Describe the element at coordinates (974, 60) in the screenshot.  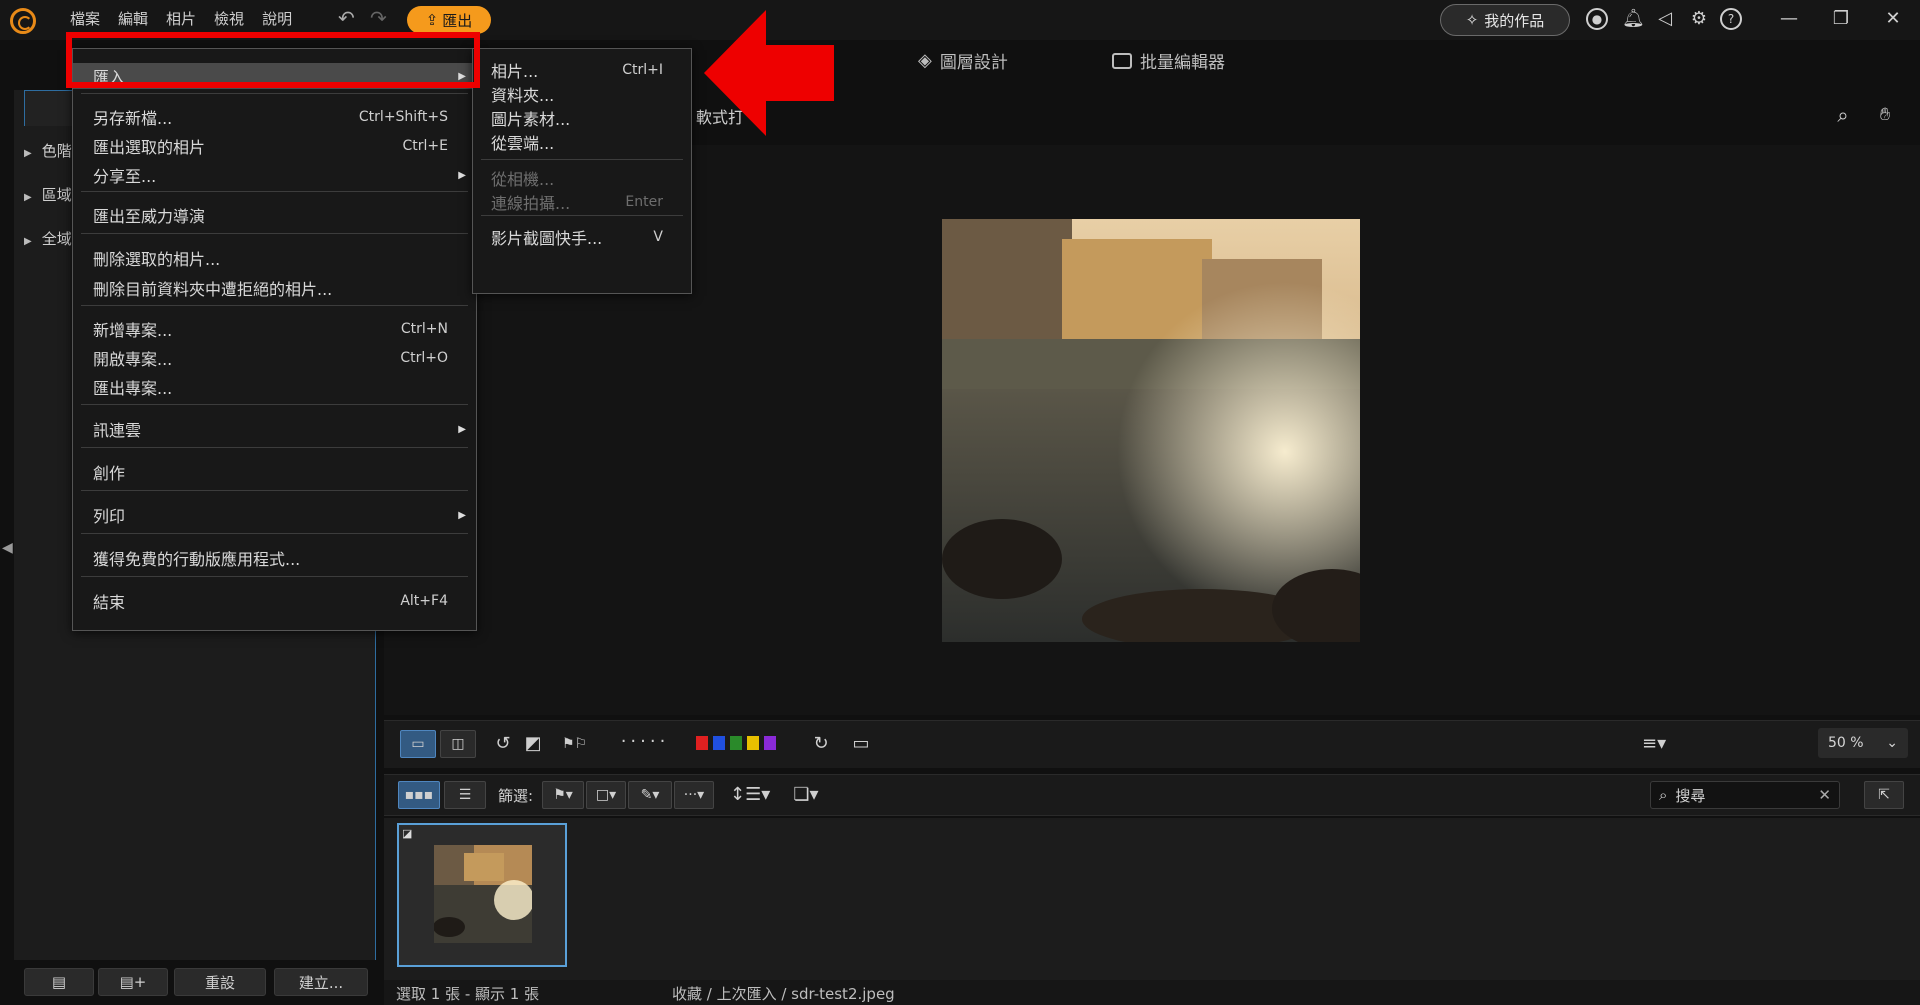
I see `tab-layer-design-label: 圖層設計` at that location.